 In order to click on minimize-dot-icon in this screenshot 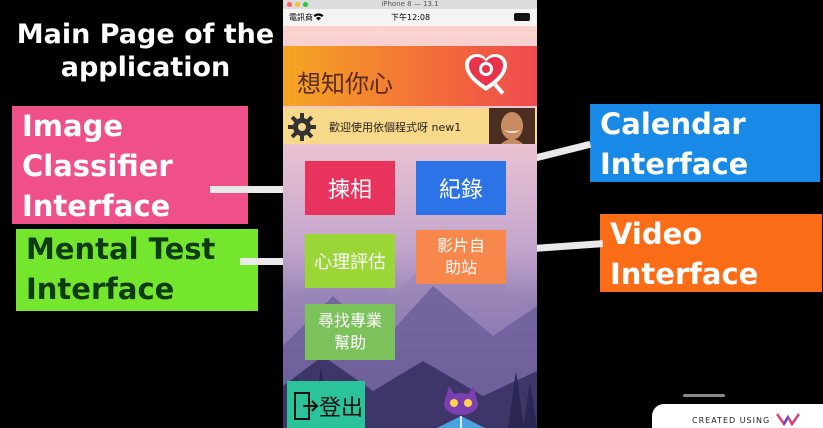, I will do `click(297, 4)`.